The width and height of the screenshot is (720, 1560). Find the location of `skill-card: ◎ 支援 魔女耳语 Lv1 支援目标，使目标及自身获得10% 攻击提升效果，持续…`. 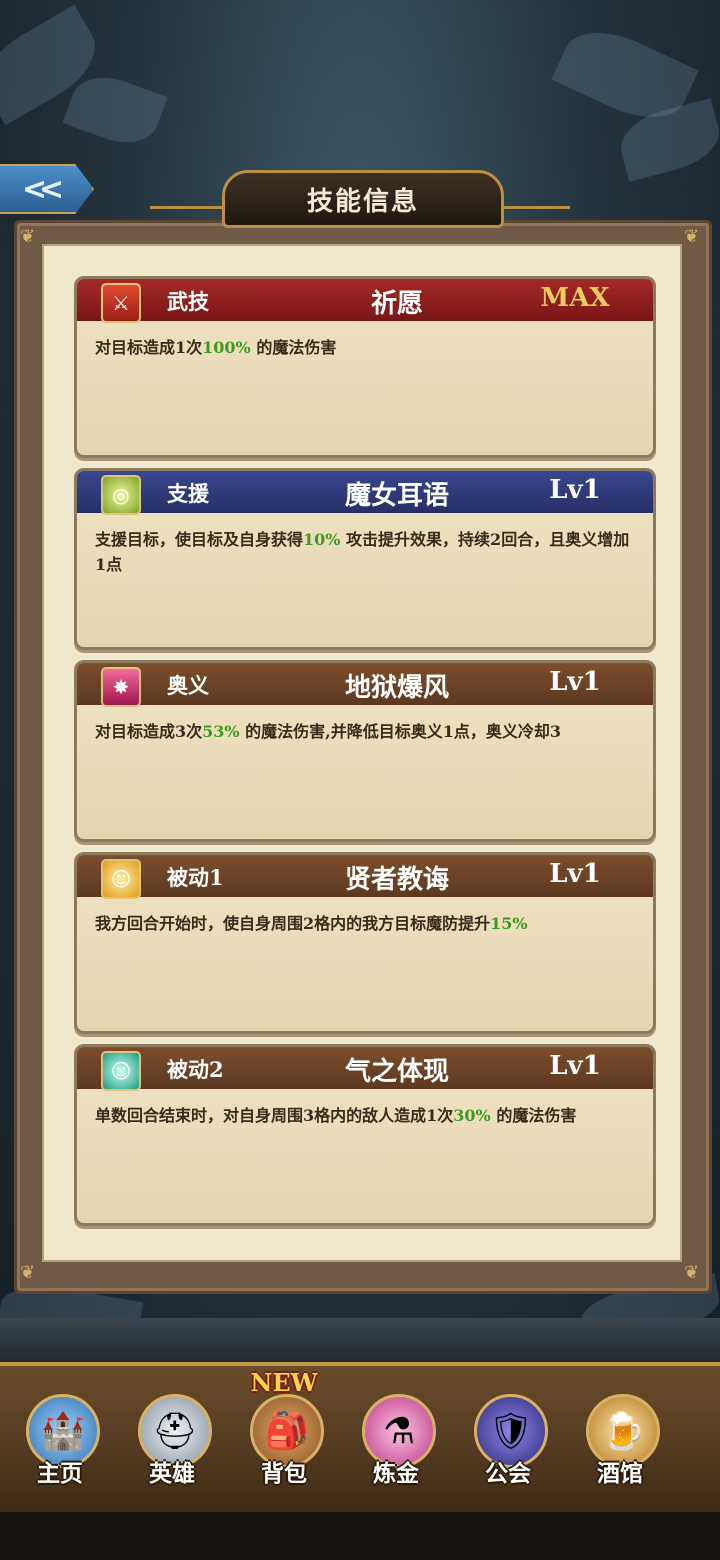

skill-card: ◎ 支援 魔女耳语 Lv1 支援目标，使目标及自身获得10% 攻击提升效果，持续… is located at coordinates (365, 559).